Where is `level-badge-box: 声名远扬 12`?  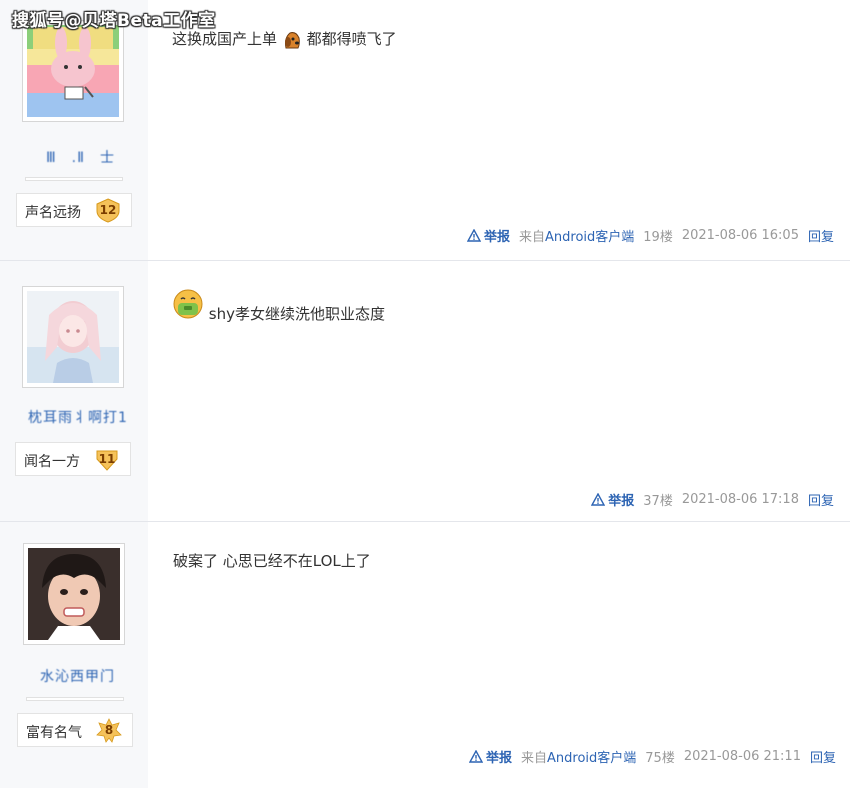 level-badge-box: 声名远扬 12 is located at coordinates (74, 210).